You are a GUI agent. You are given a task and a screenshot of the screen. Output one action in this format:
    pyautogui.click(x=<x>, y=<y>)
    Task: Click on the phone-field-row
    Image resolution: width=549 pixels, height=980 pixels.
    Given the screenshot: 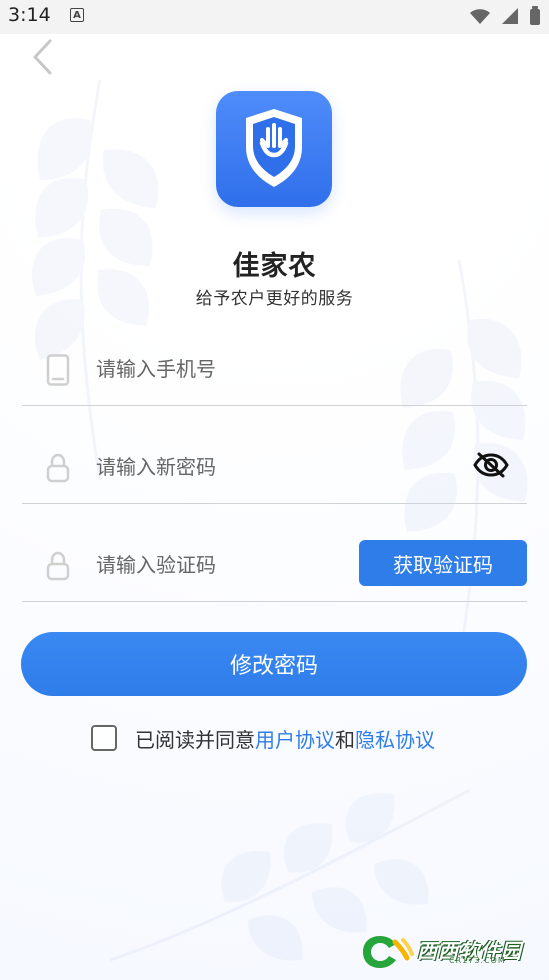 What is the action you would take?
    pyautogui.click(x=274, y=371)
    